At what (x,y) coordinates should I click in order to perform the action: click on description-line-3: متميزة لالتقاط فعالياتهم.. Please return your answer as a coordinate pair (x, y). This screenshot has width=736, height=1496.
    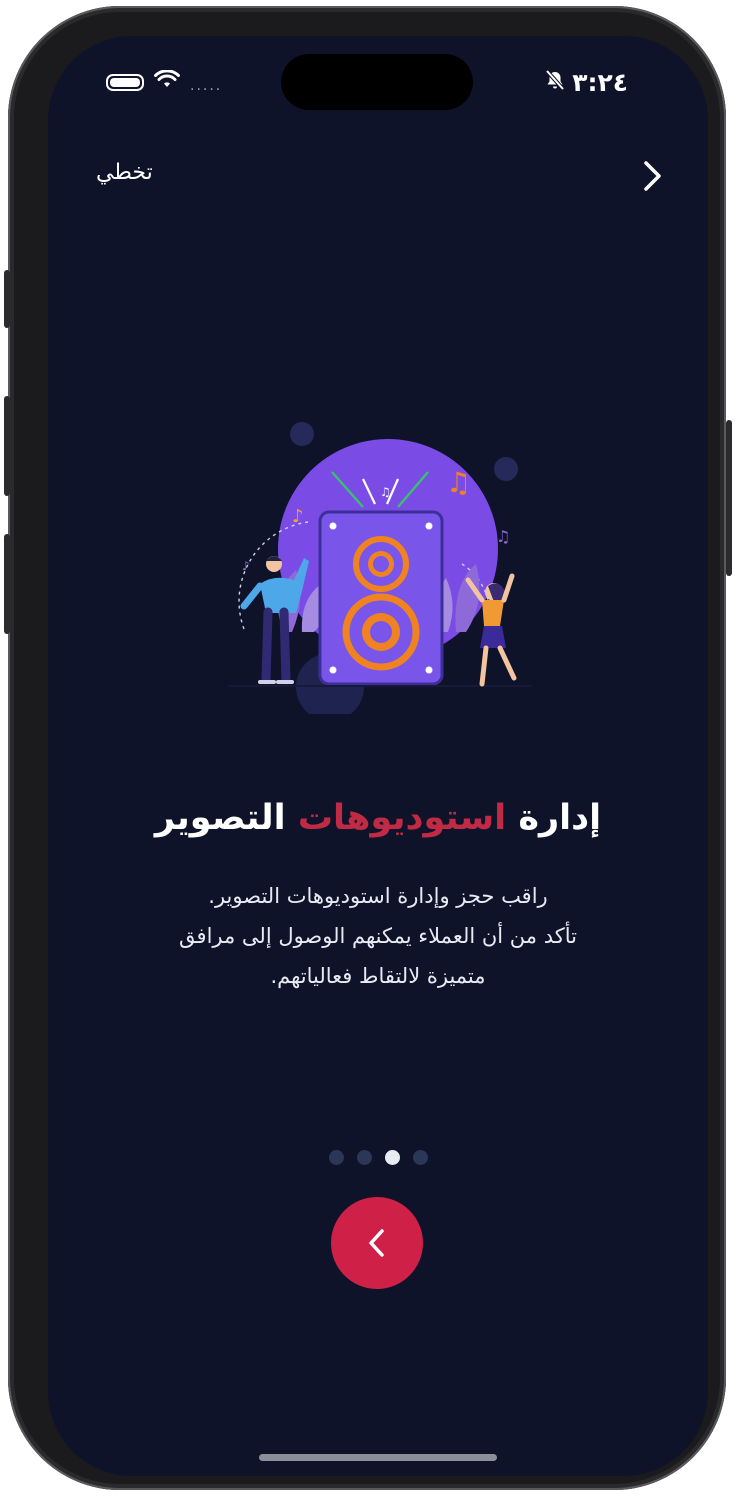
    Looking at the image, I should click on (378, 976).